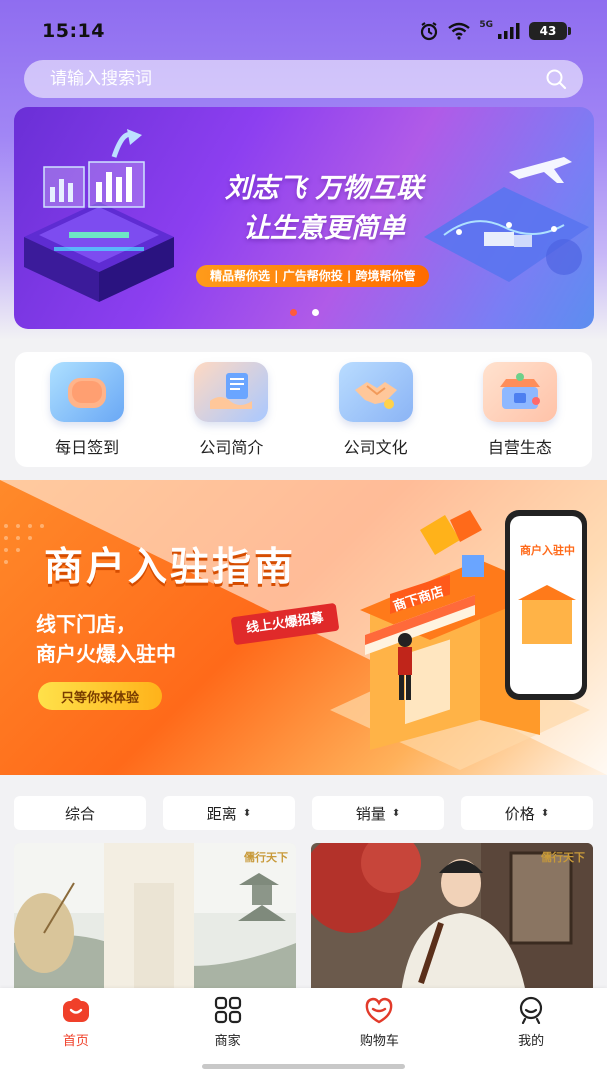 The height and width of the screenshot is (1080, 607). I want to click on banner-headline-line2: 让生意更简单, so click(324, 228).